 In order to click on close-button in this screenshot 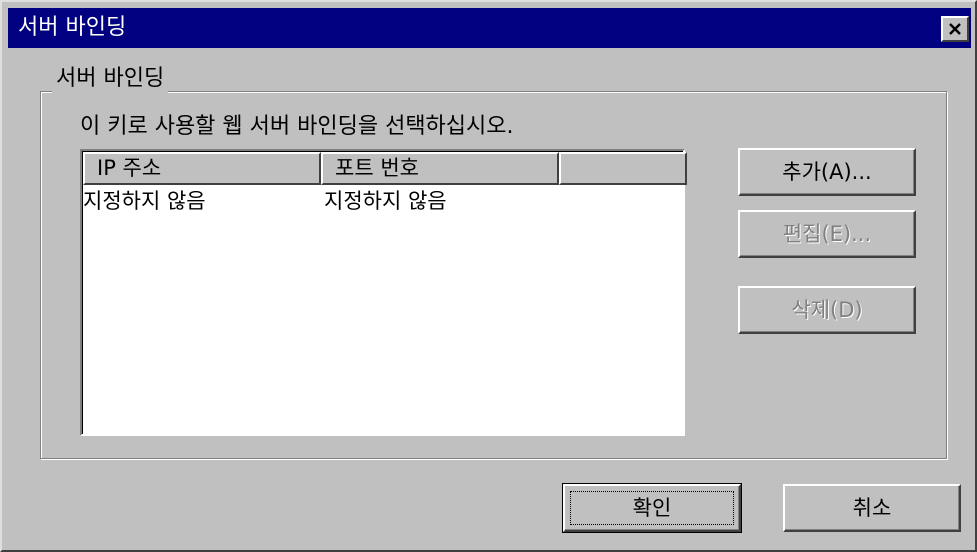, I will do `click(955, 29)`.